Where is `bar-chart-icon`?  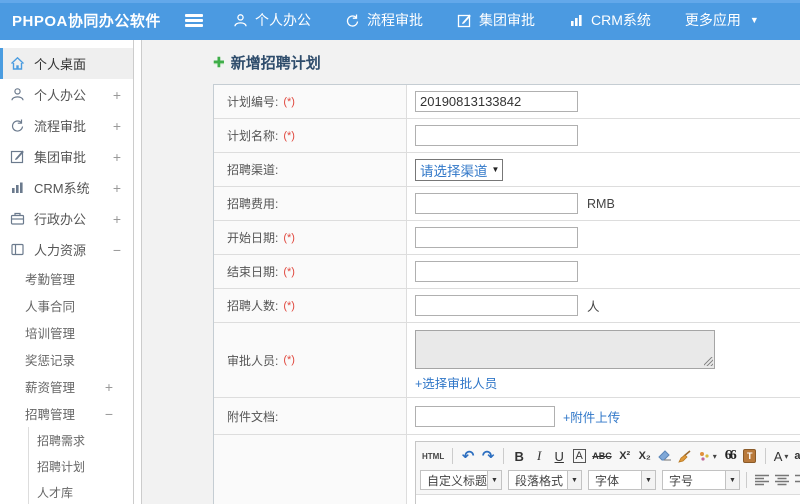 bar-chart-icon is located at coordinates (17, 187).